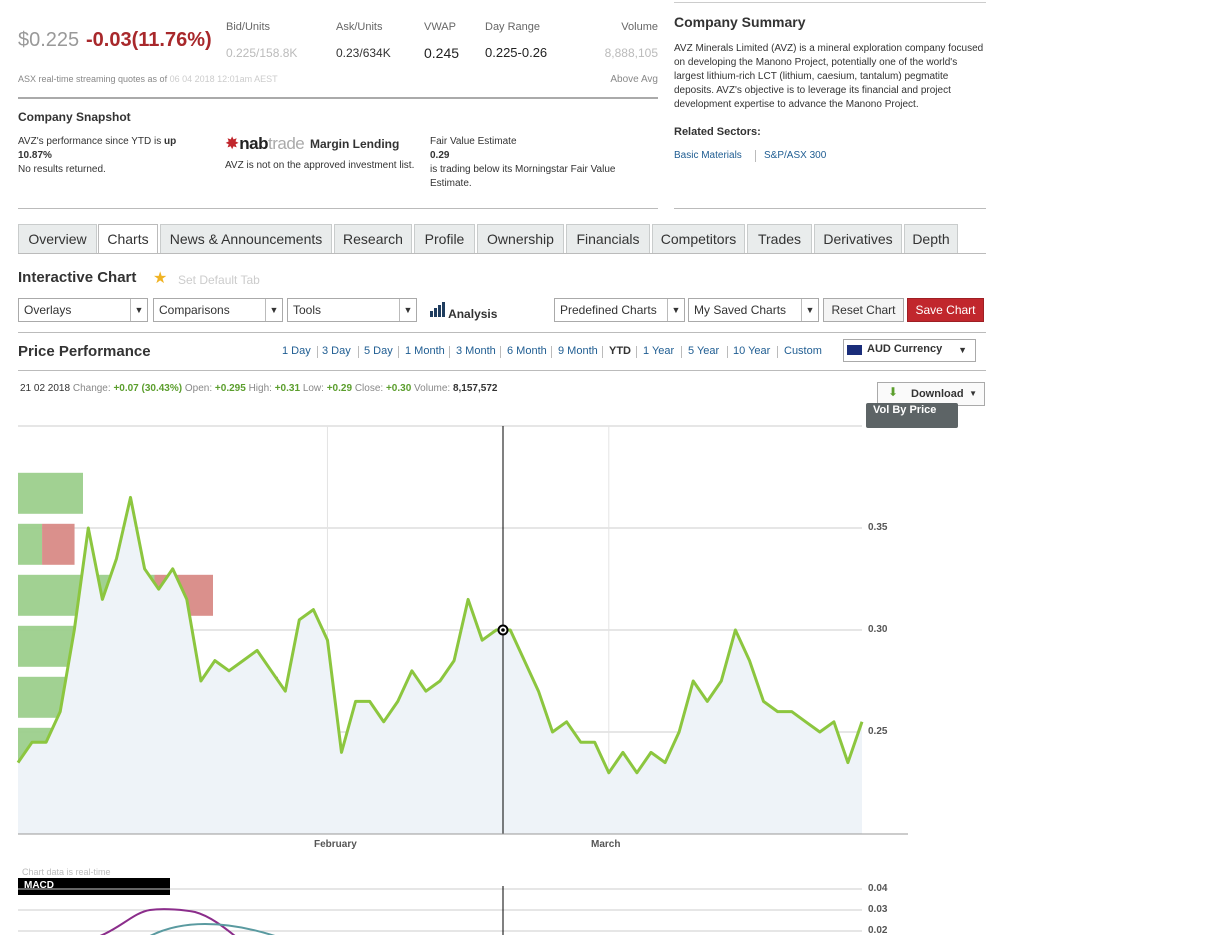 The width and height of the screenshot is (1223, 936). Describe the element at coordinates (296, 351) in the screenshot. I see `range-1day: 1 Day` at that location.